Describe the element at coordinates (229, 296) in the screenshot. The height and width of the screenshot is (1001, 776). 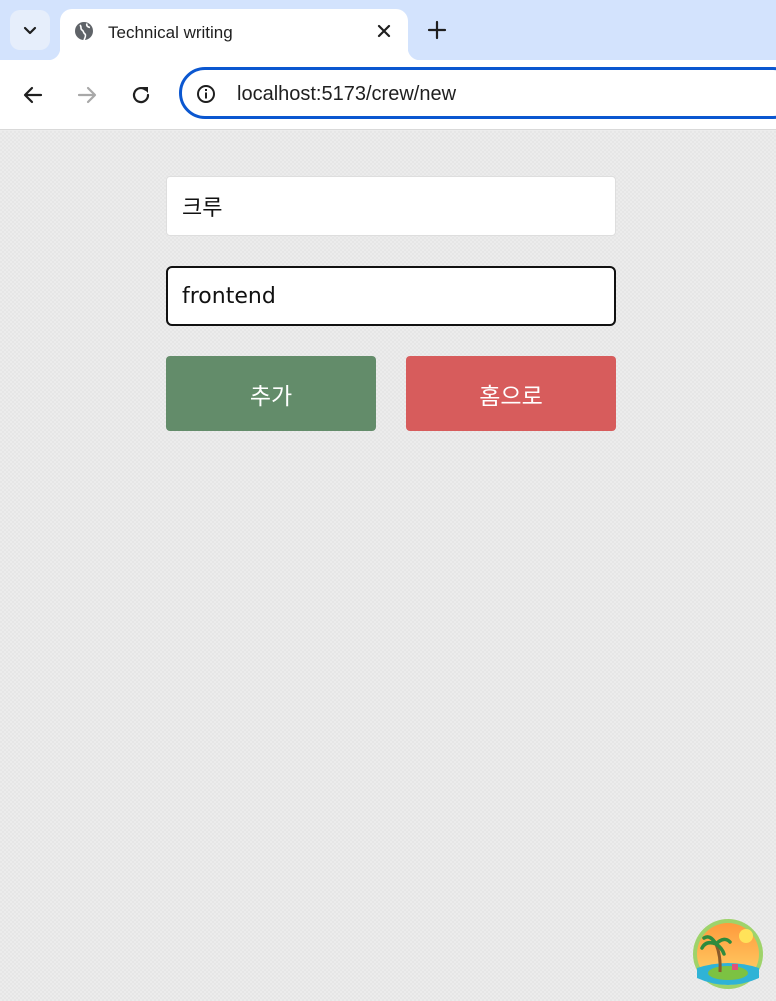
I see `crew-role-value: frontend` at that location.